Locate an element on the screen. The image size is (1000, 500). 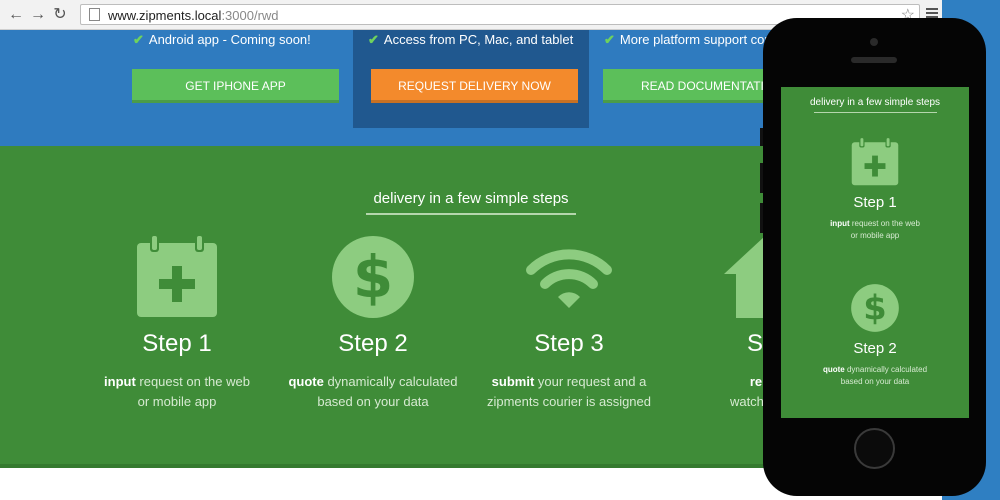
step-description: input request on the web or mobile app is located at coordinates (177, 392).